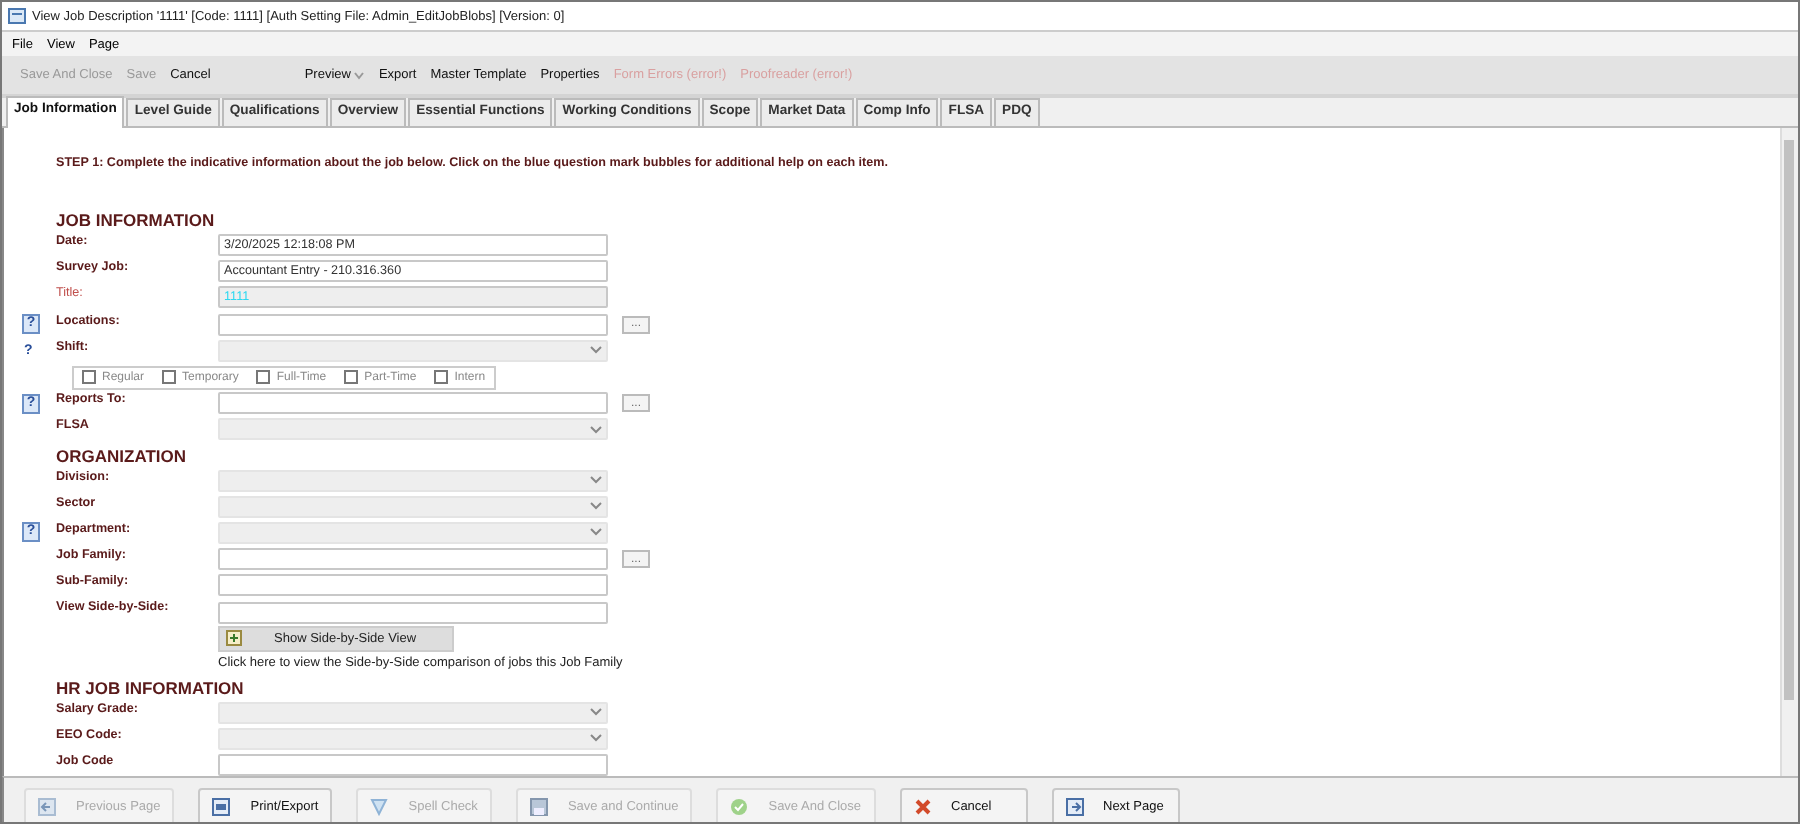 The height and width of the screenshot is (824, 1800). Describe the element at coordinates (739, 806) in the screenshot. I see `check-circle-icon` at that location.